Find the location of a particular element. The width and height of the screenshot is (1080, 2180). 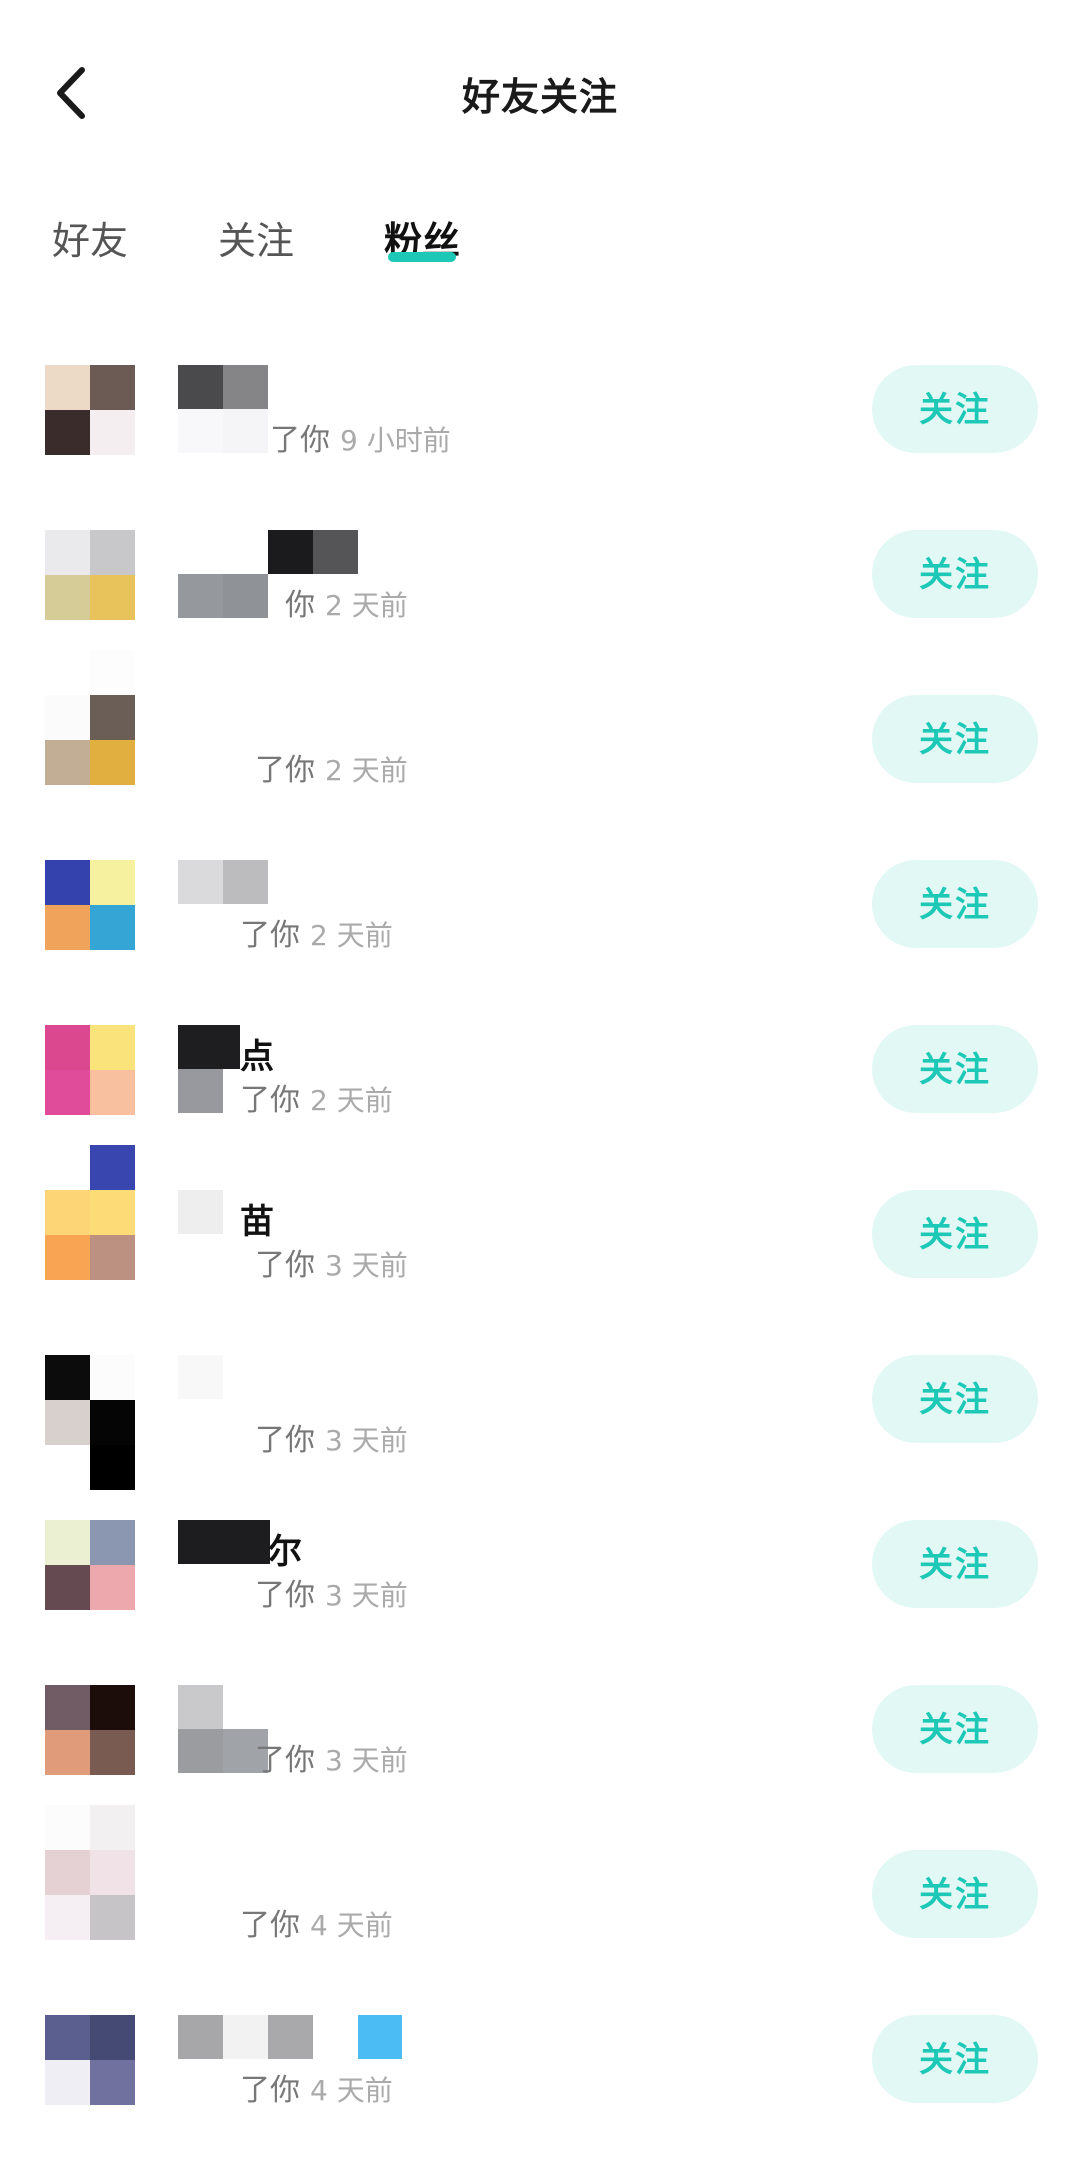

username: 苗 is located at coordinates (257, 1222).